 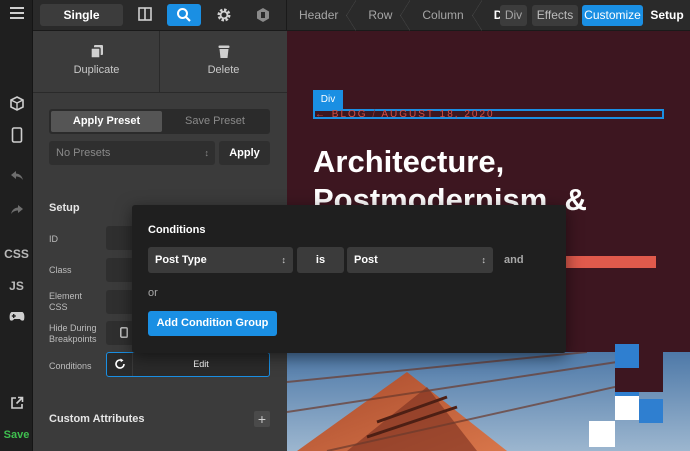 What do you see at coordinates (16, 225) in the screenshot?
I see `left-rail: CSS JS Save` at bounding box center [16, 225].